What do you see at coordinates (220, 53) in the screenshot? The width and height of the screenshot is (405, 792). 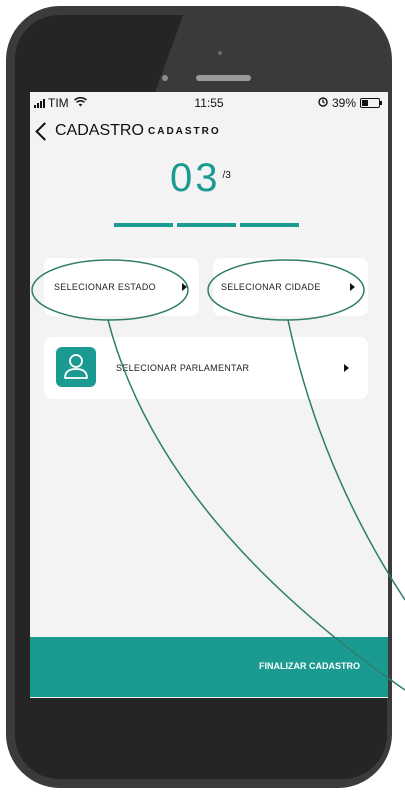 I see `sensor-dot` at bounding box center [220, 53].